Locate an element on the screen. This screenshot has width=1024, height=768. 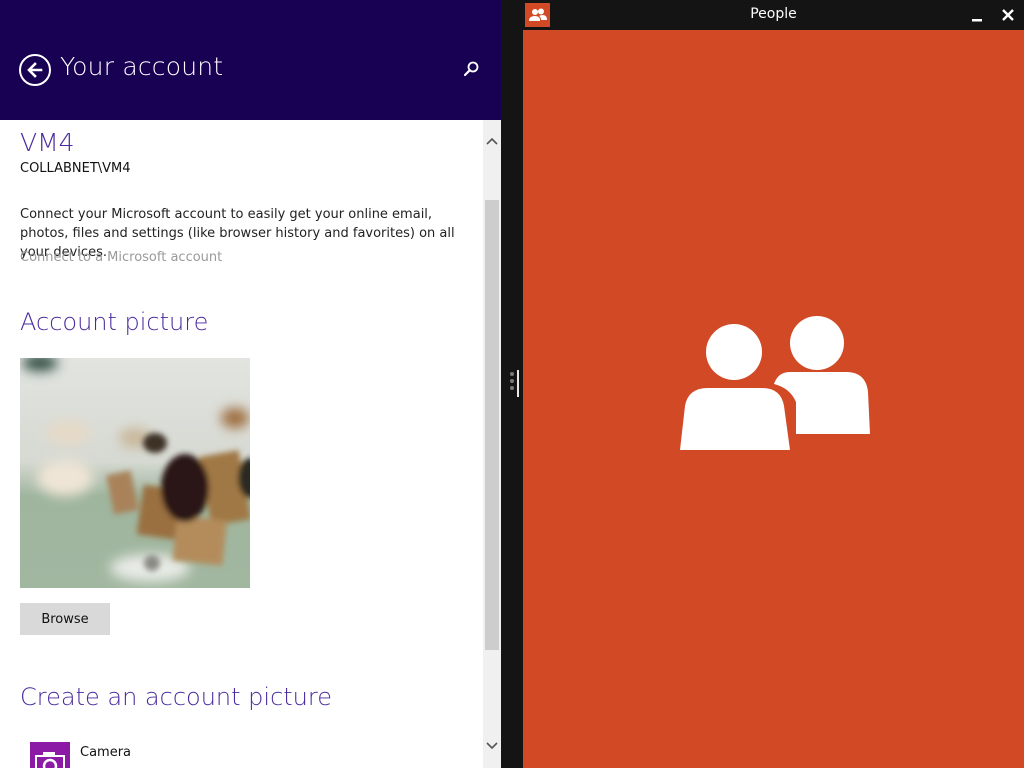
chevron-up-icon is located at coordinates (492, 141).